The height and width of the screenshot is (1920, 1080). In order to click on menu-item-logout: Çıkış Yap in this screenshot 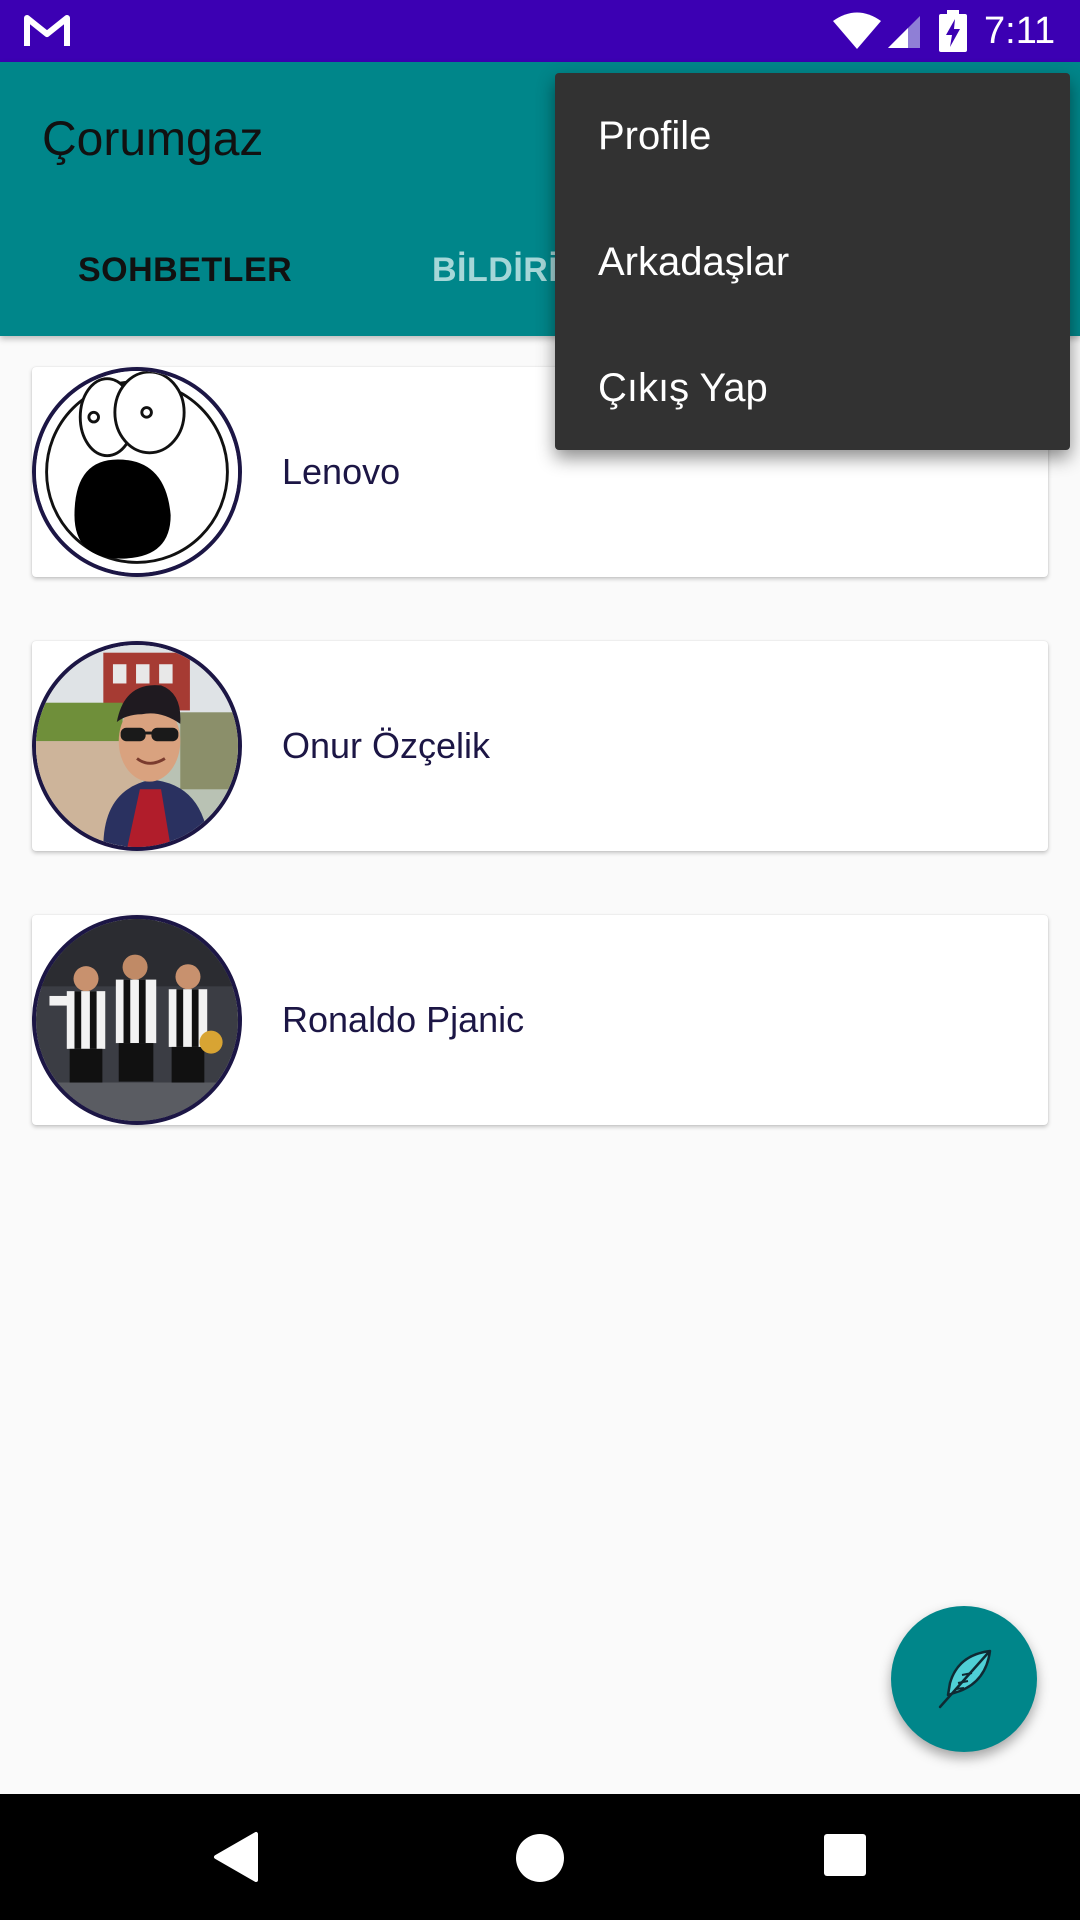, I will do `click(812, 388)`.